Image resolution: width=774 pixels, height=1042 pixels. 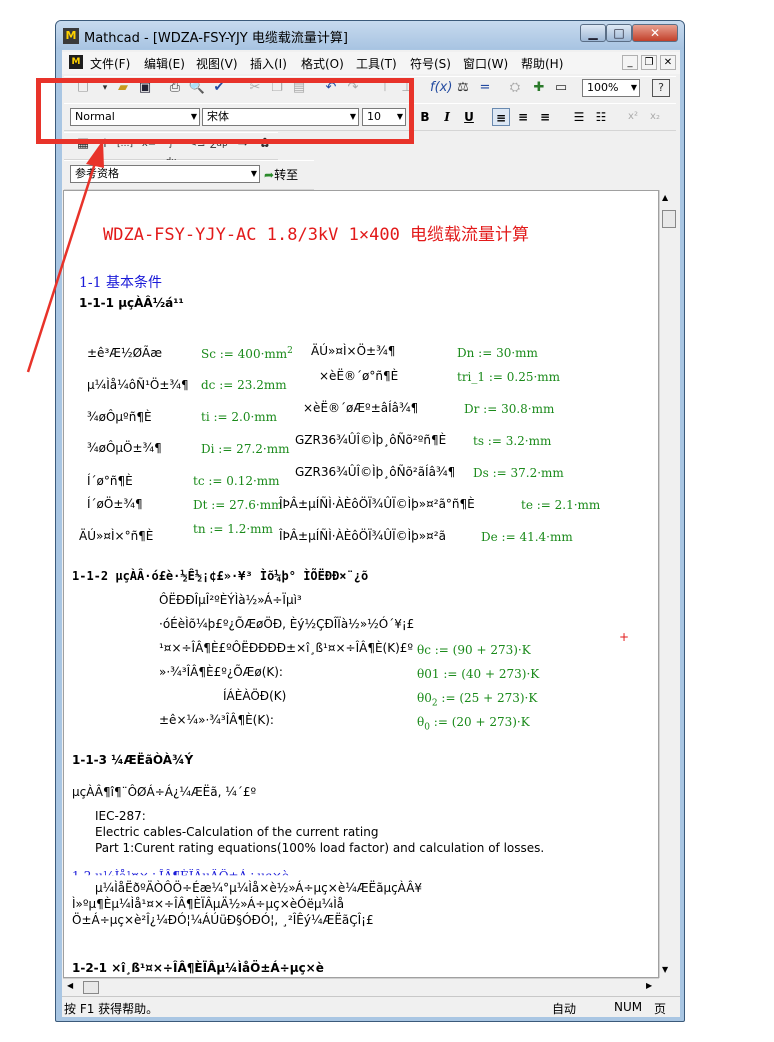 What do you see at coordinates (236, 481) in the screenshot?
I see `equation: tc := 0.12·mm` at bounding box center [236, 481].